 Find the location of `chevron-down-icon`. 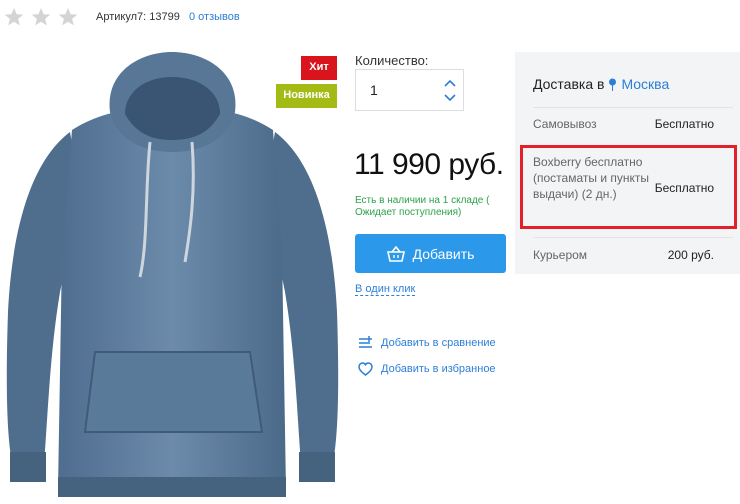

chevron-down-icon is located at coordinates (450, 98).